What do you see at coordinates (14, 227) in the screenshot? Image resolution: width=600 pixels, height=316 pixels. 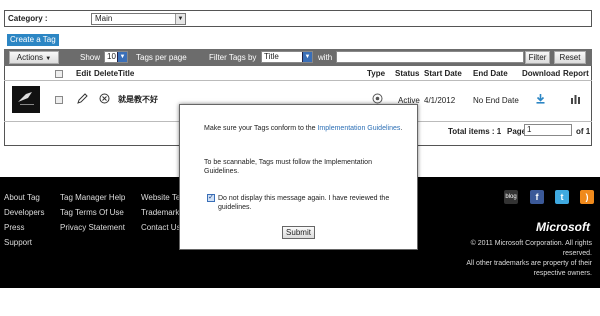 I see `footer-link-press: Press` at bounding box center [14, 227].